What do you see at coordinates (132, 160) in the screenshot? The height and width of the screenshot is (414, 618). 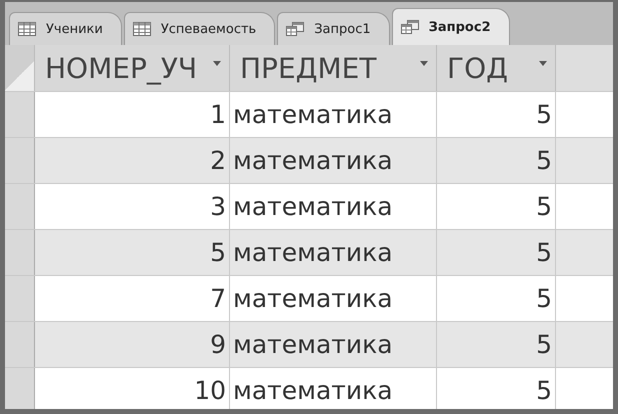 I see `table-cell: 2` at bounding box center [132, 160].